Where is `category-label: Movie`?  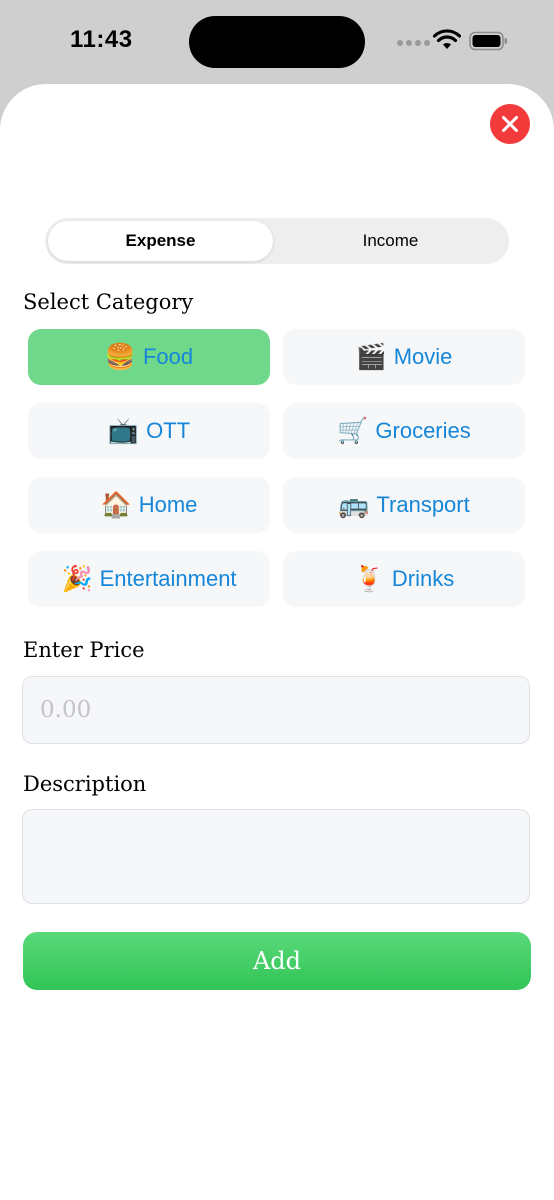 category-label: Movie is located at coordinates (423, 356).